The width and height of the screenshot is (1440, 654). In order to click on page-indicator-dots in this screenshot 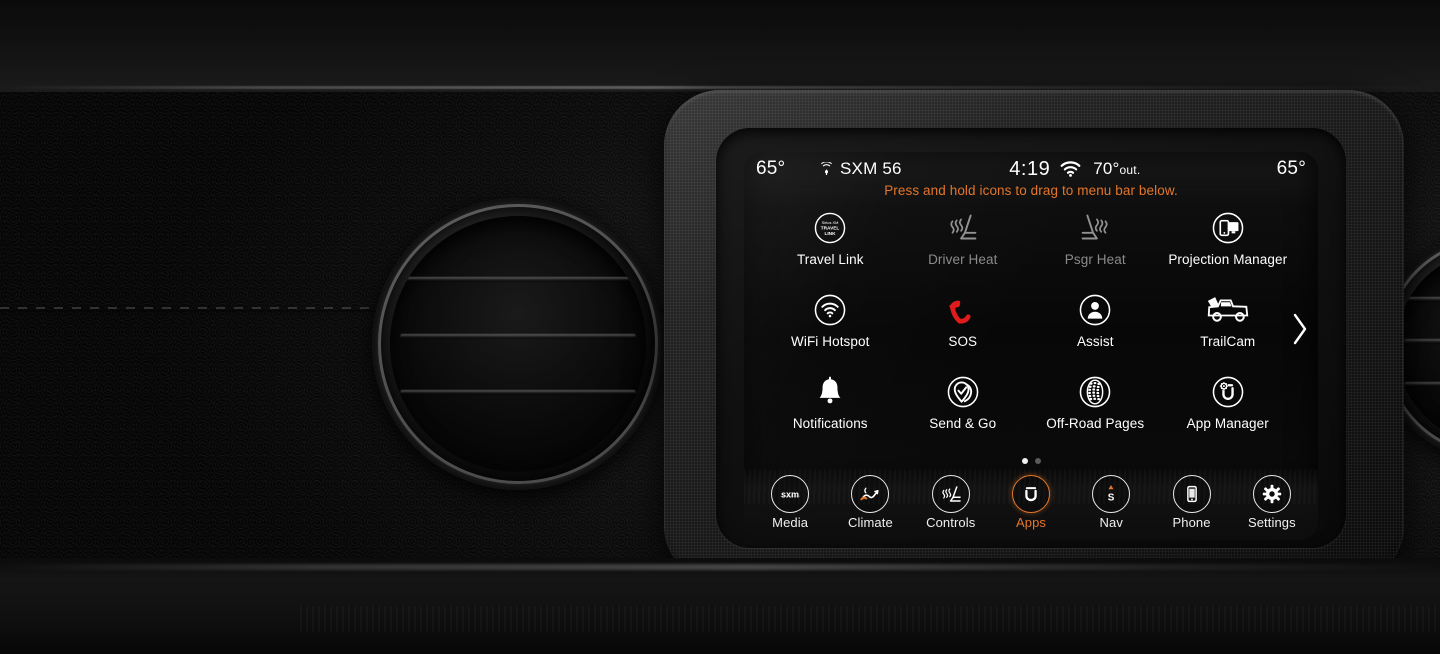, I will do `click(1031, 461)`.